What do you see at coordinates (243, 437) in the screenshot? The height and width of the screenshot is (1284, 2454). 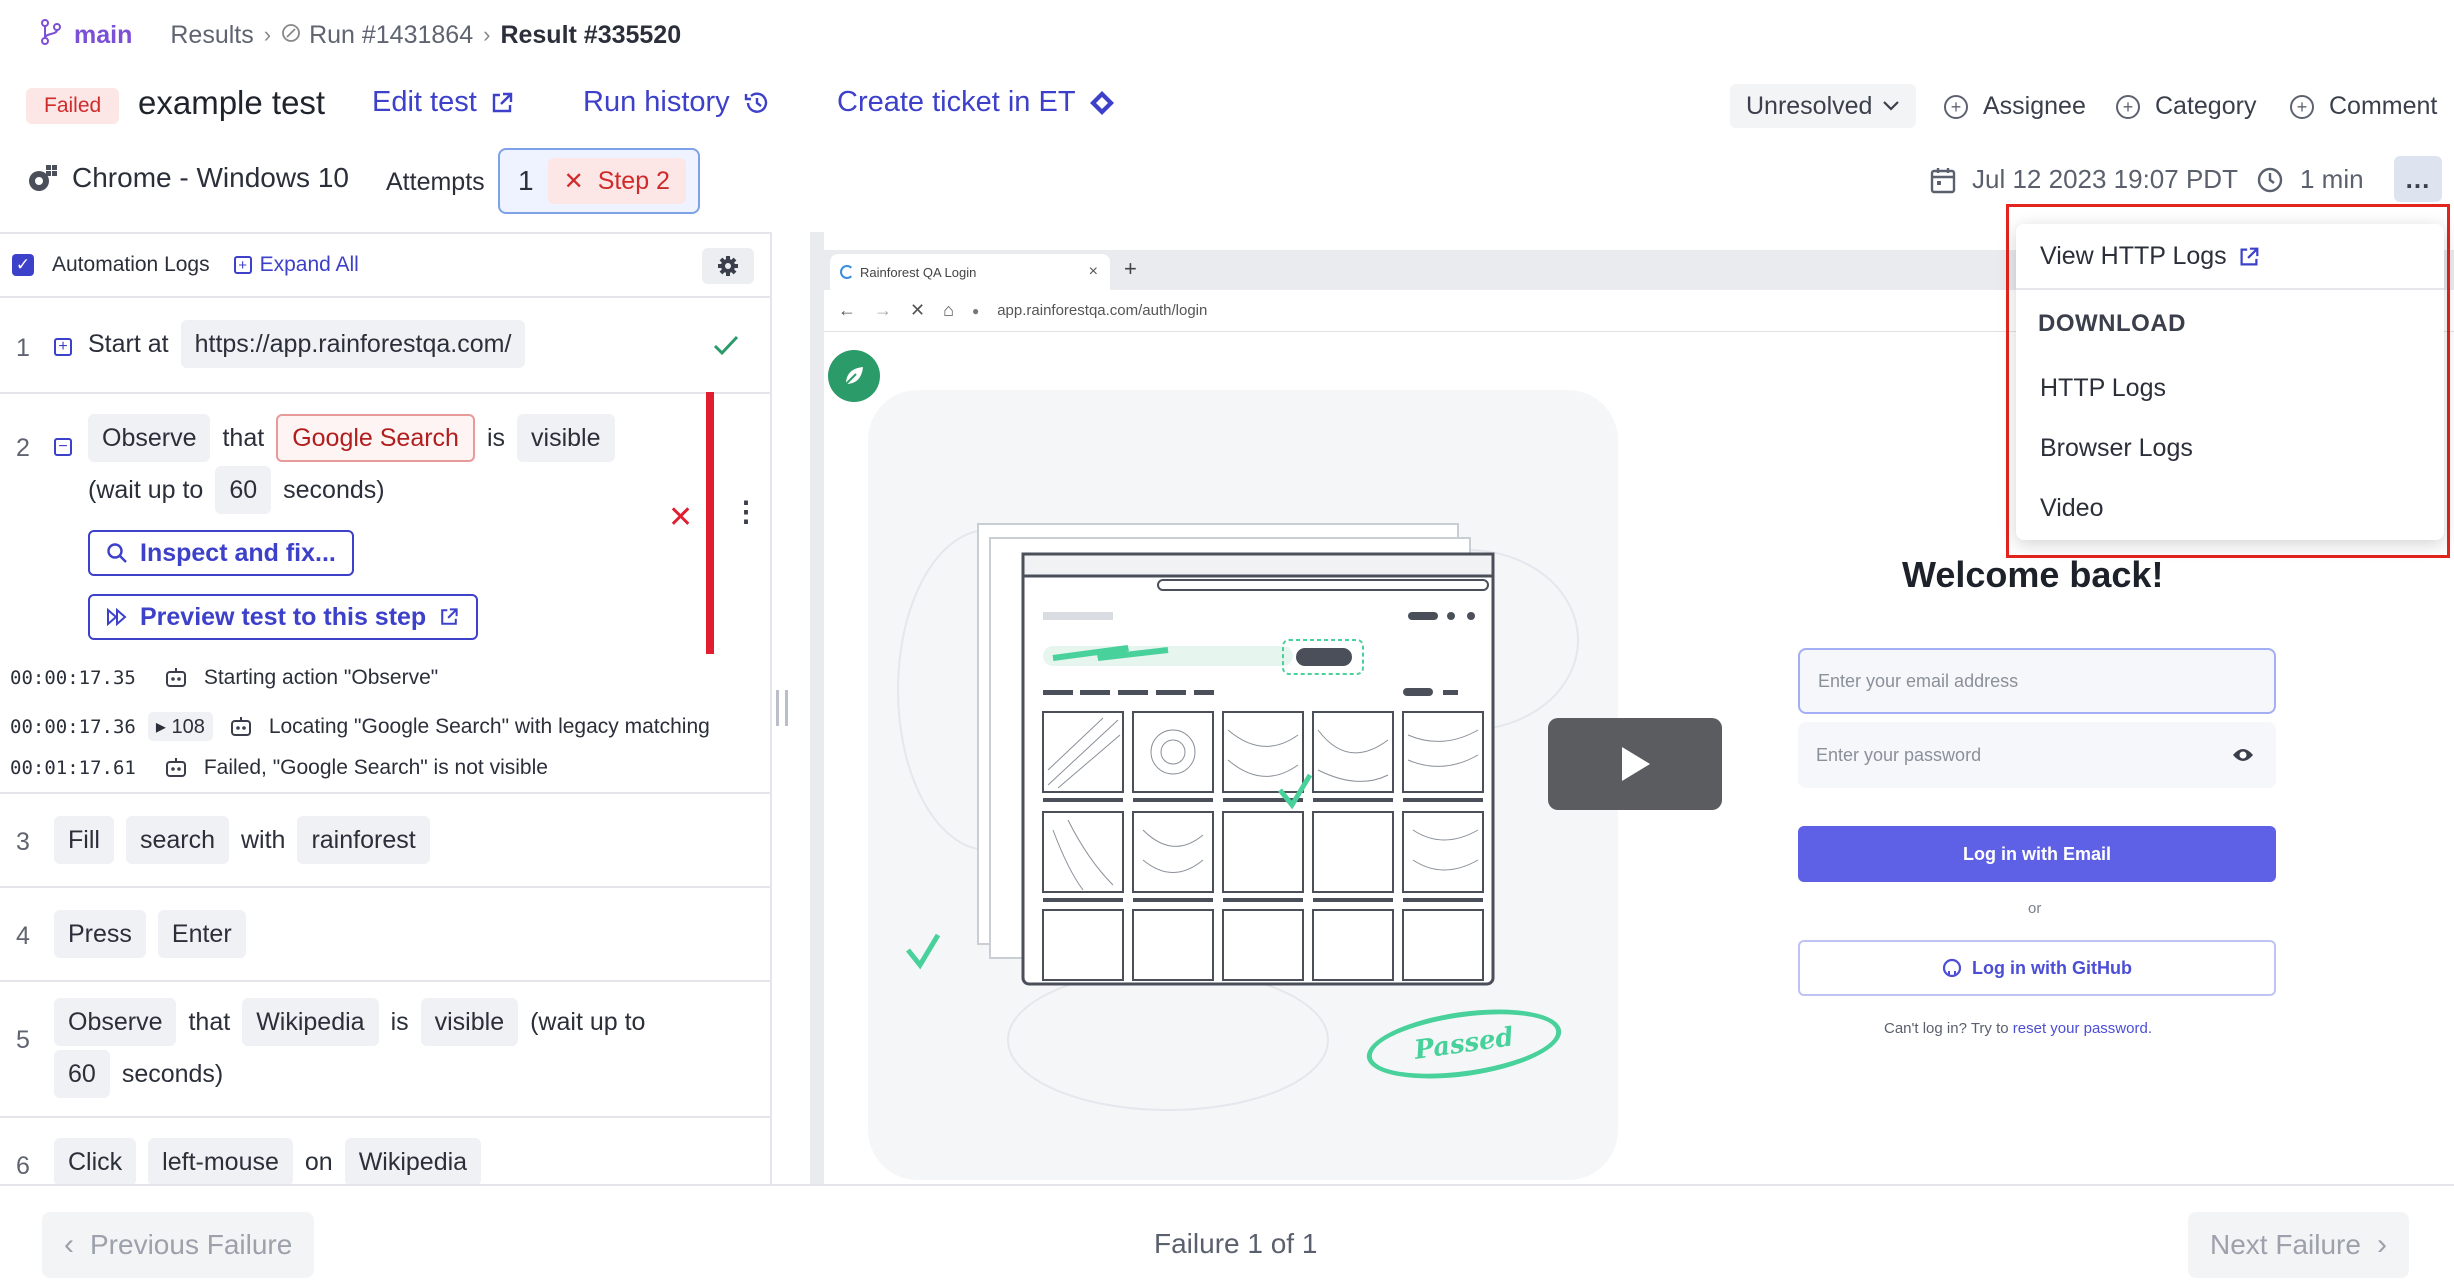 I see `step-word: that` at bounding box center [243, 437].